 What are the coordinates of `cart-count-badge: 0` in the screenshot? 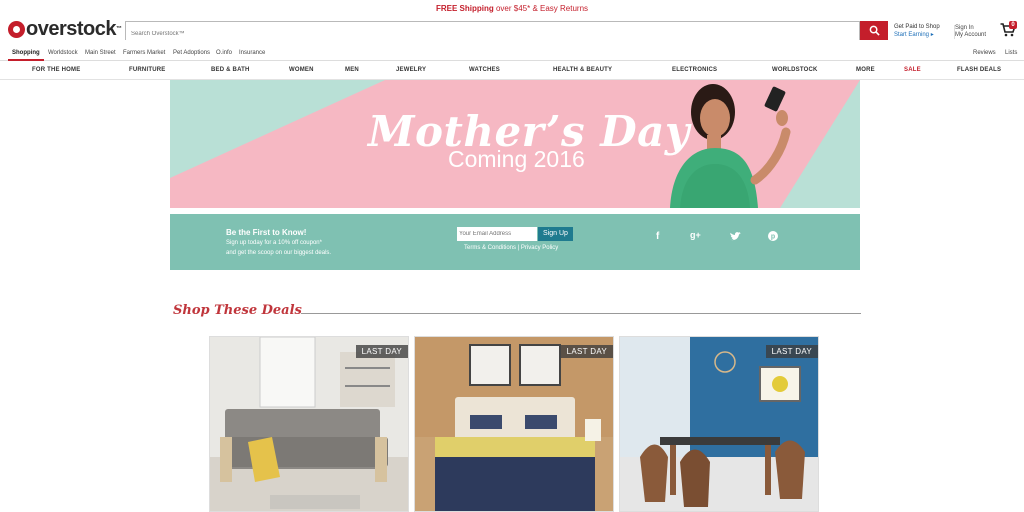 It's located at (1013, 25).